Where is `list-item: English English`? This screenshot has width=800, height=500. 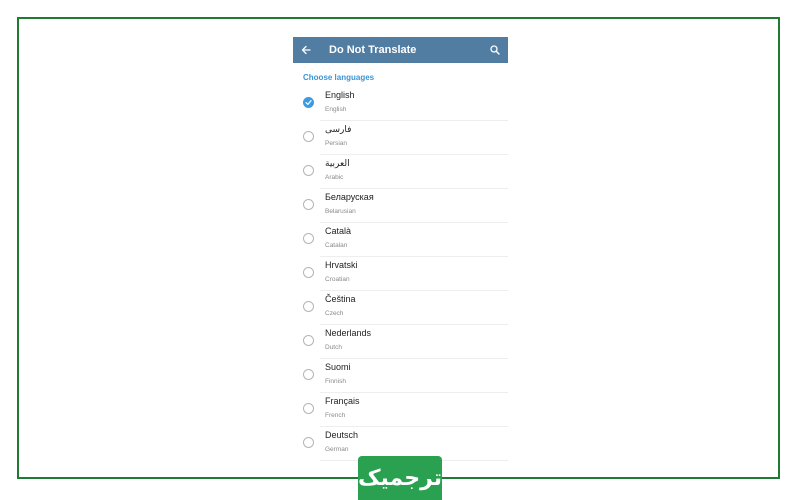 list-item: English English is located at coordinates (400, 104).